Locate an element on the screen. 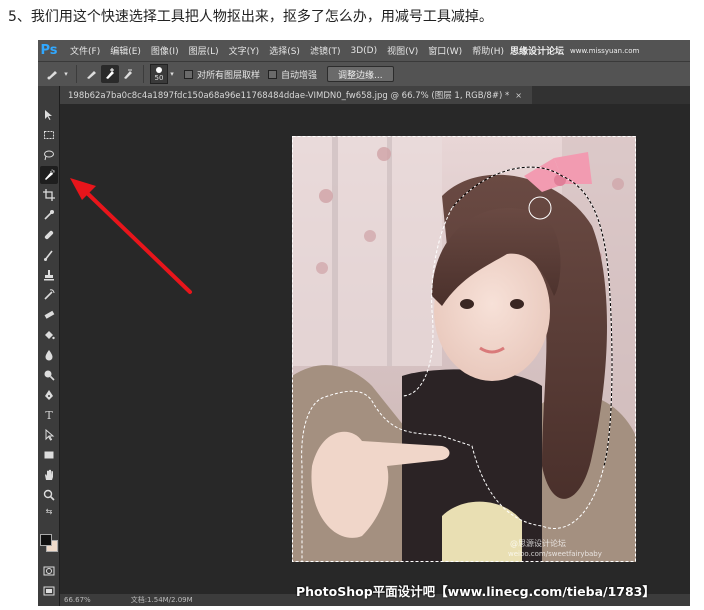 This screenshot has width=704, height=610. quick-mask-icon is located at coordinates (49, 571).